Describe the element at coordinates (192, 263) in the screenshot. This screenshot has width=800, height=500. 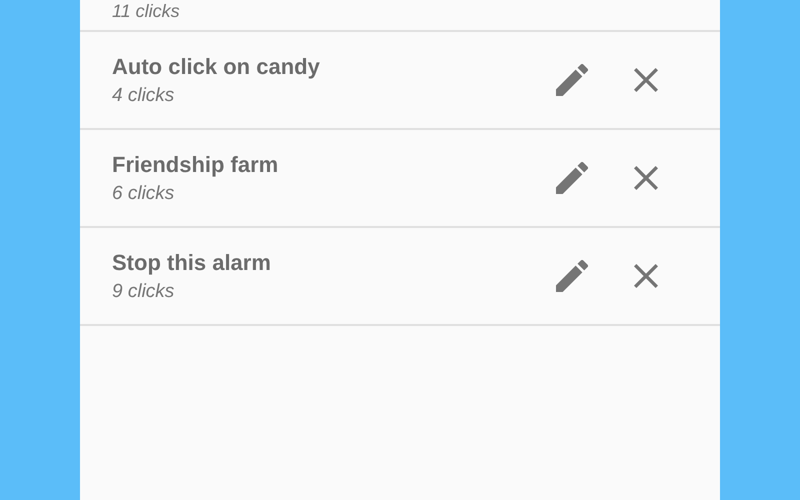
I see `item-title: Stop this alarm` at that location.